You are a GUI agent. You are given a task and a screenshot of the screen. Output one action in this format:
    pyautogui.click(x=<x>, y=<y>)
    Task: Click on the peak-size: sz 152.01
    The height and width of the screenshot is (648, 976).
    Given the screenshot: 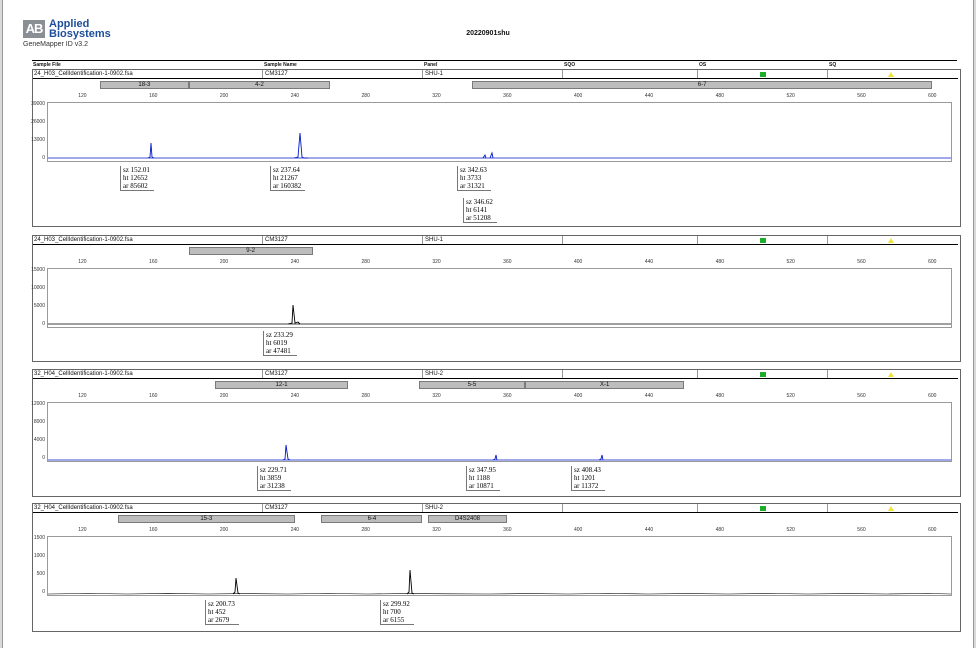 What is the action you would take?
    pyautogui.click(x=136, y=170)
    